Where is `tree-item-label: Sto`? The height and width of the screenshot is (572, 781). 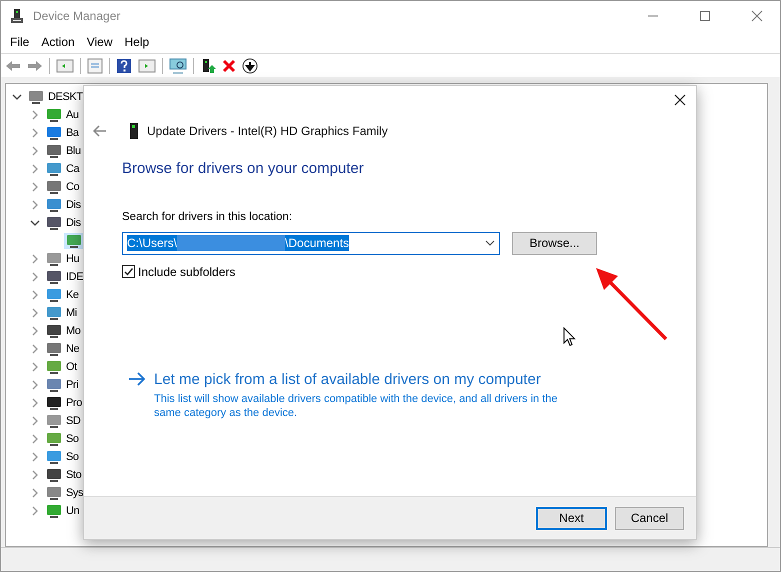
tree-item-label: Sto is located at coordinates (74, 475).